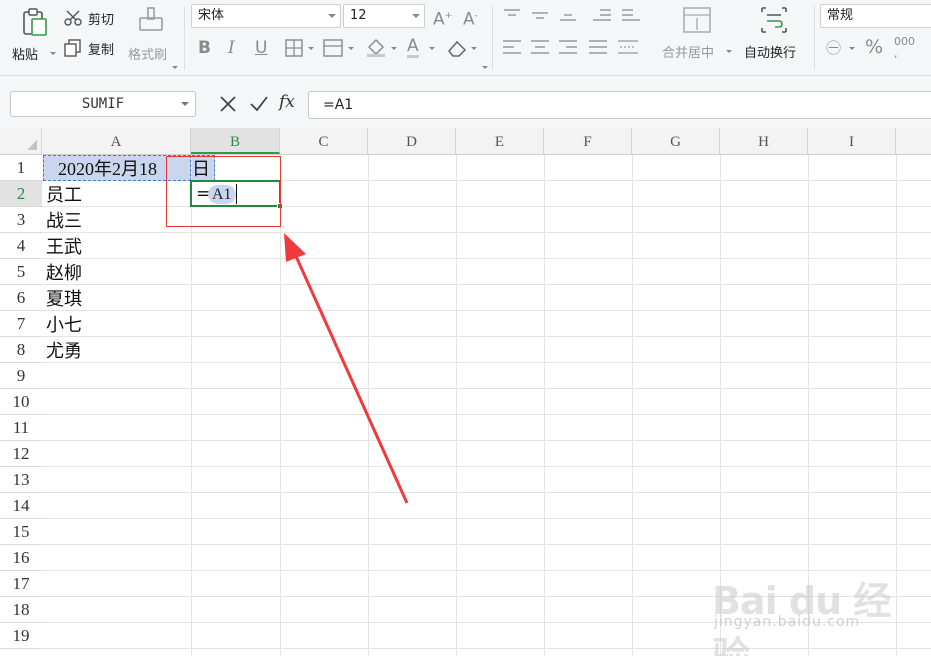 The image size is (931, 656). I want to click on insert-function-icon: fx, so click(287, 102).